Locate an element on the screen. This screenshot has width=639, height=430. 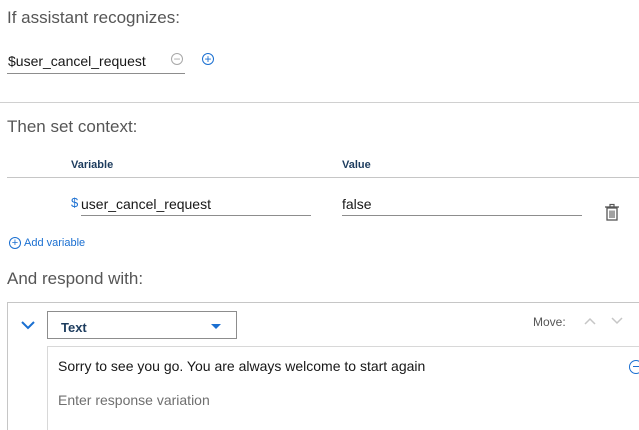
plus-icon: + is located at coordinates (208, 59).